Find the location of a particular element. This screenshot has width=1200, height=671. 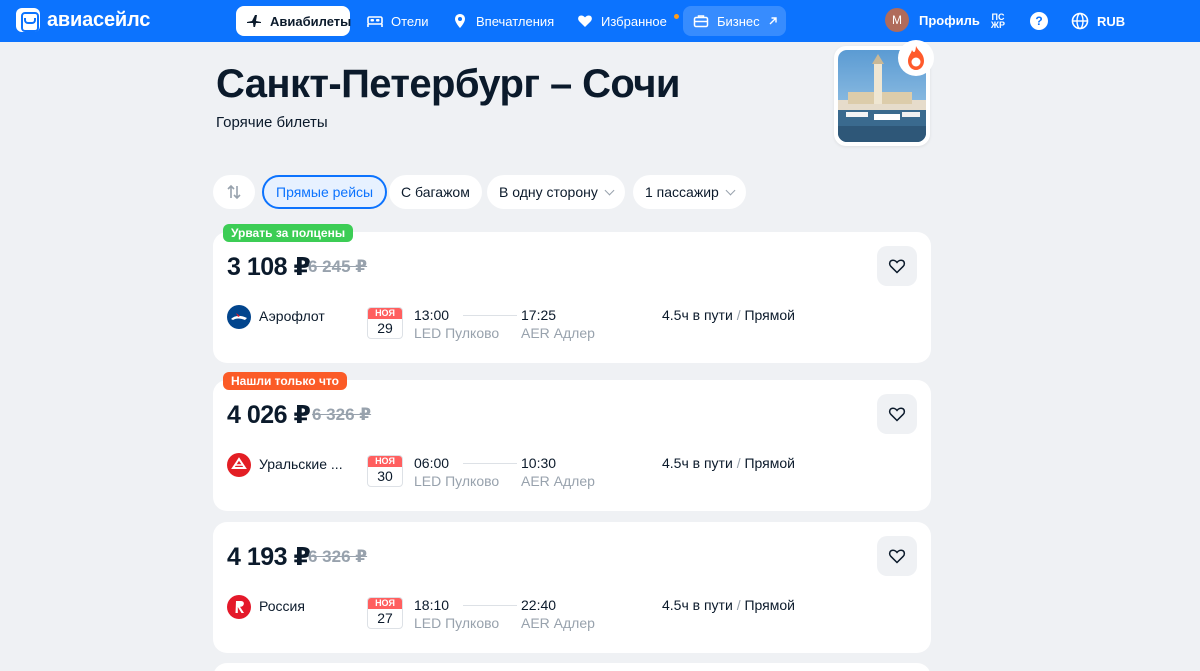

tab-experiences: Впечатления is located at coordinates (503, 21).